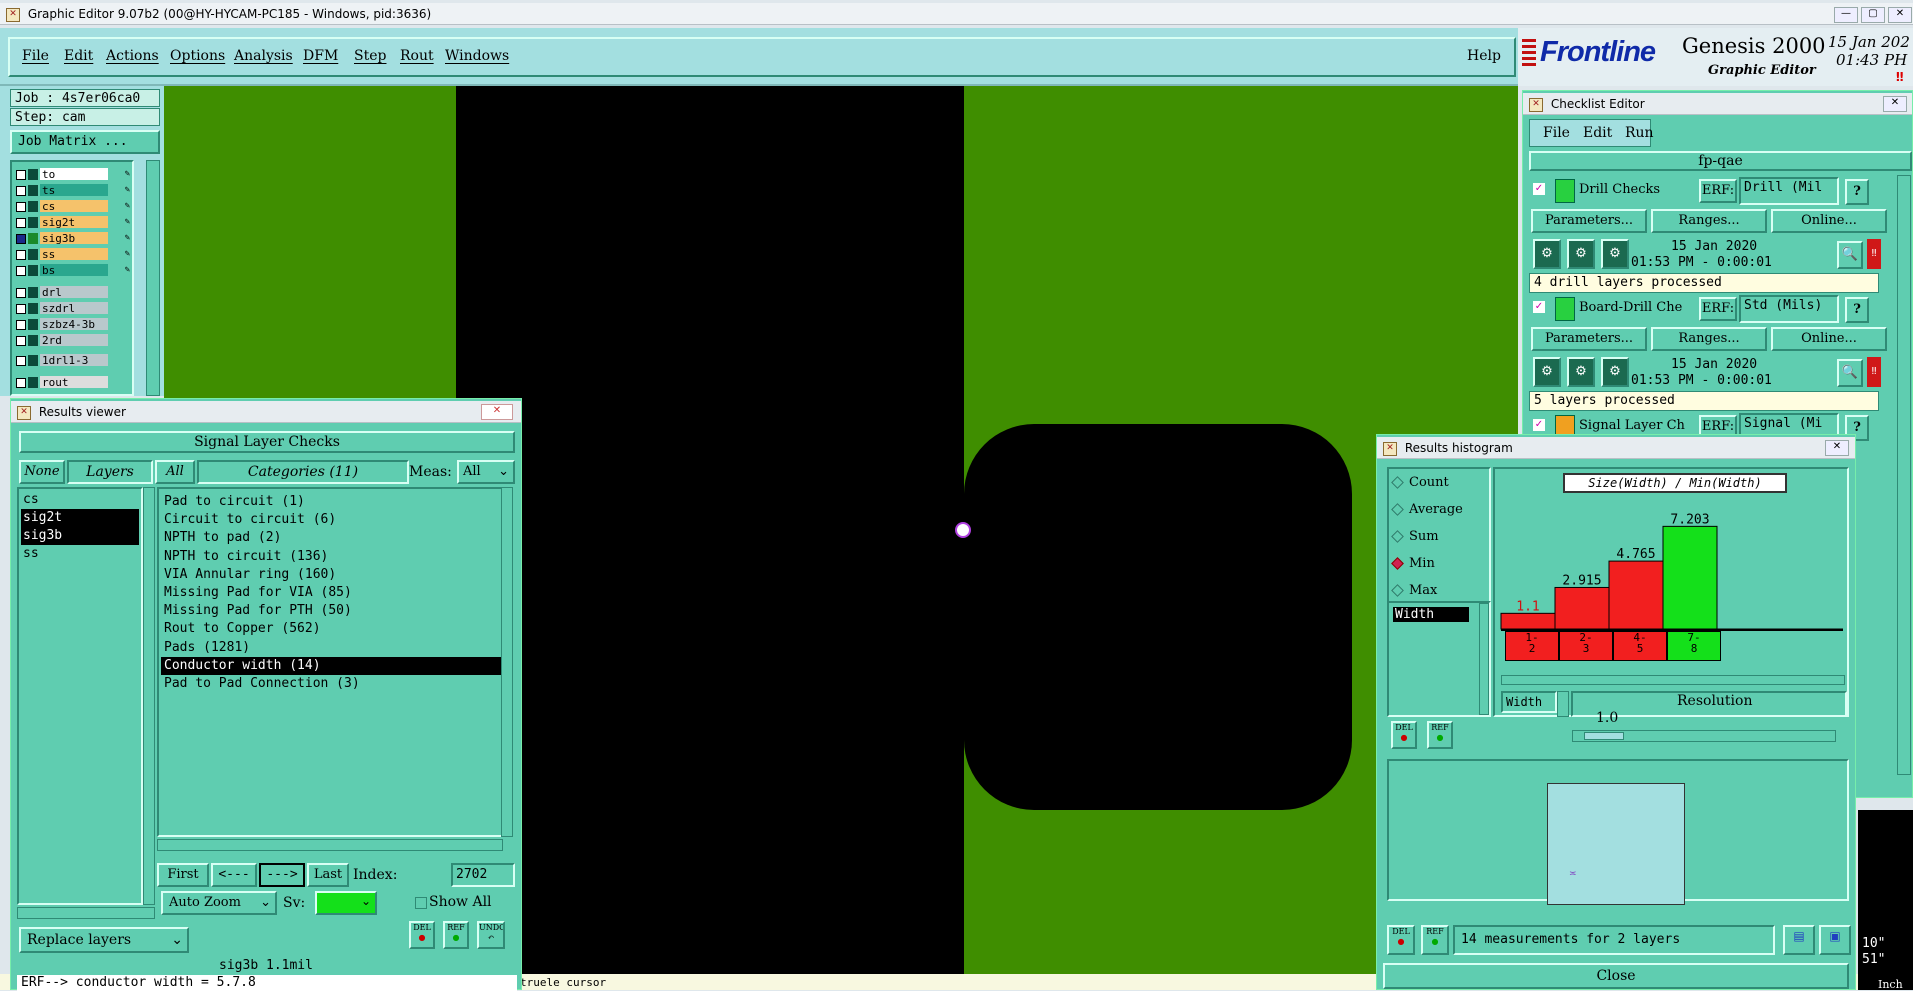  Describe the element at coordinates (1789, 309) in the screenshot. I see `erf-value-field: Std (Mils)` at that location.